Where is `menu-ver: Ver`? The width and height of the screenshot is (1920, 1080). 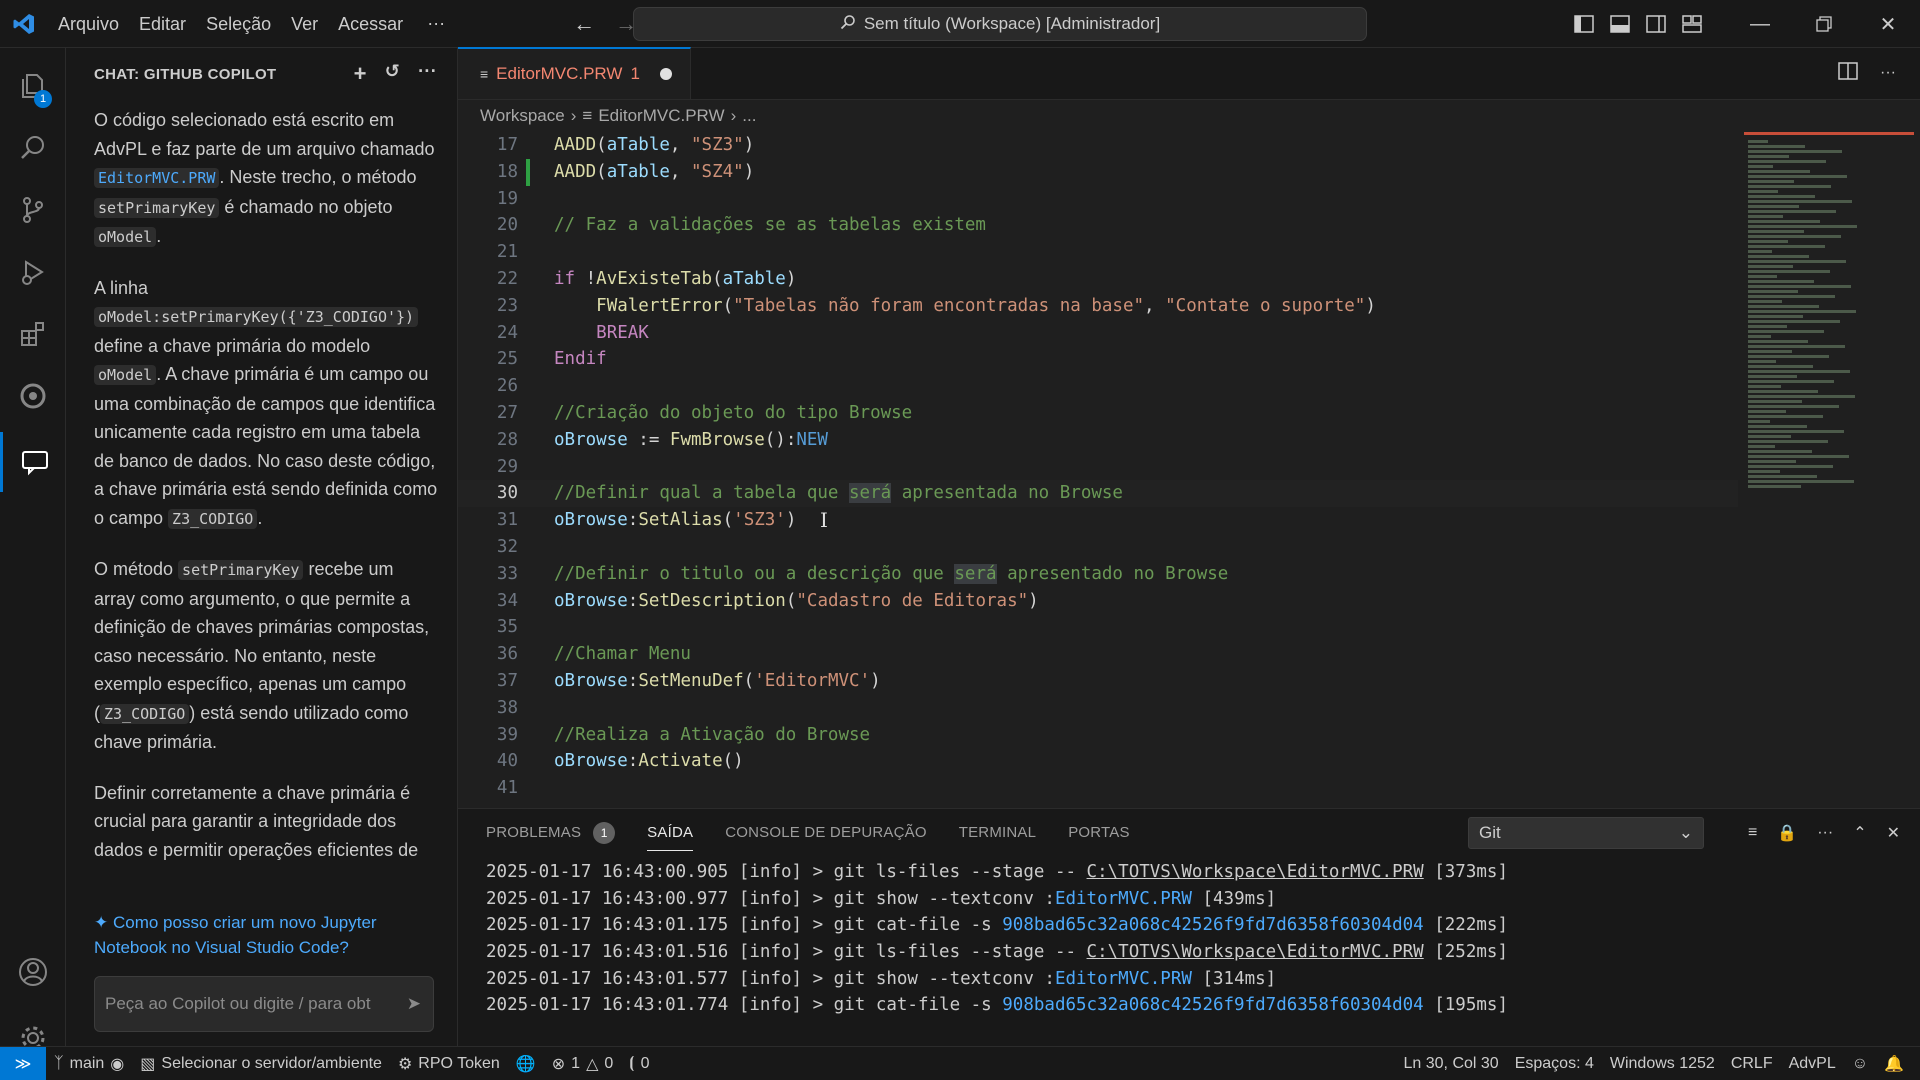
menu-ver: Ver is located at coordinates (304, 24).